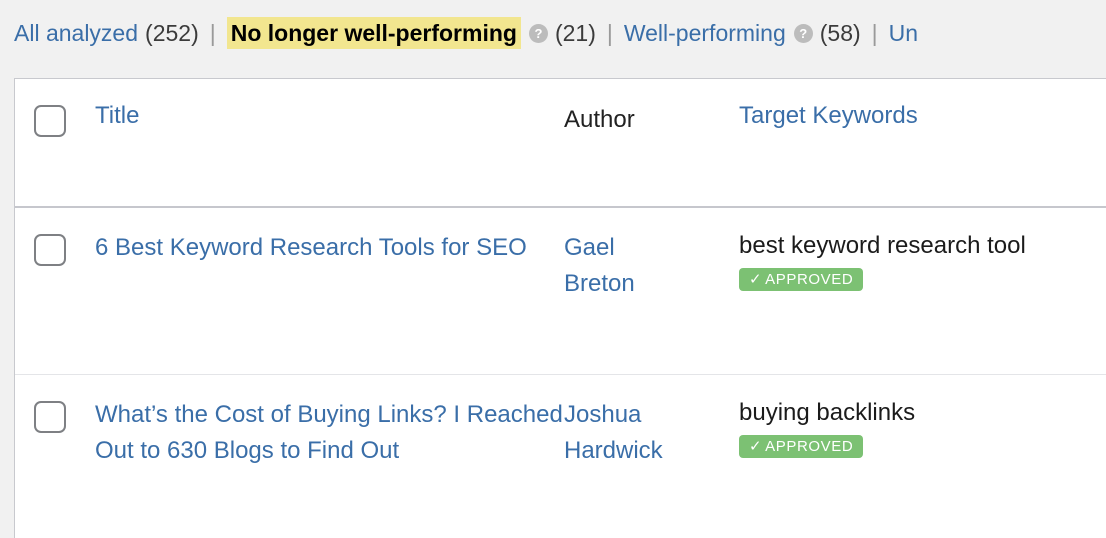 Image resolution: width=1106 pixels, height=538 pixels. What do you see at coordinates (651, 142) in the screenshot?
I see `column-header-author-cell: Author` at bounding box center [651, 142].